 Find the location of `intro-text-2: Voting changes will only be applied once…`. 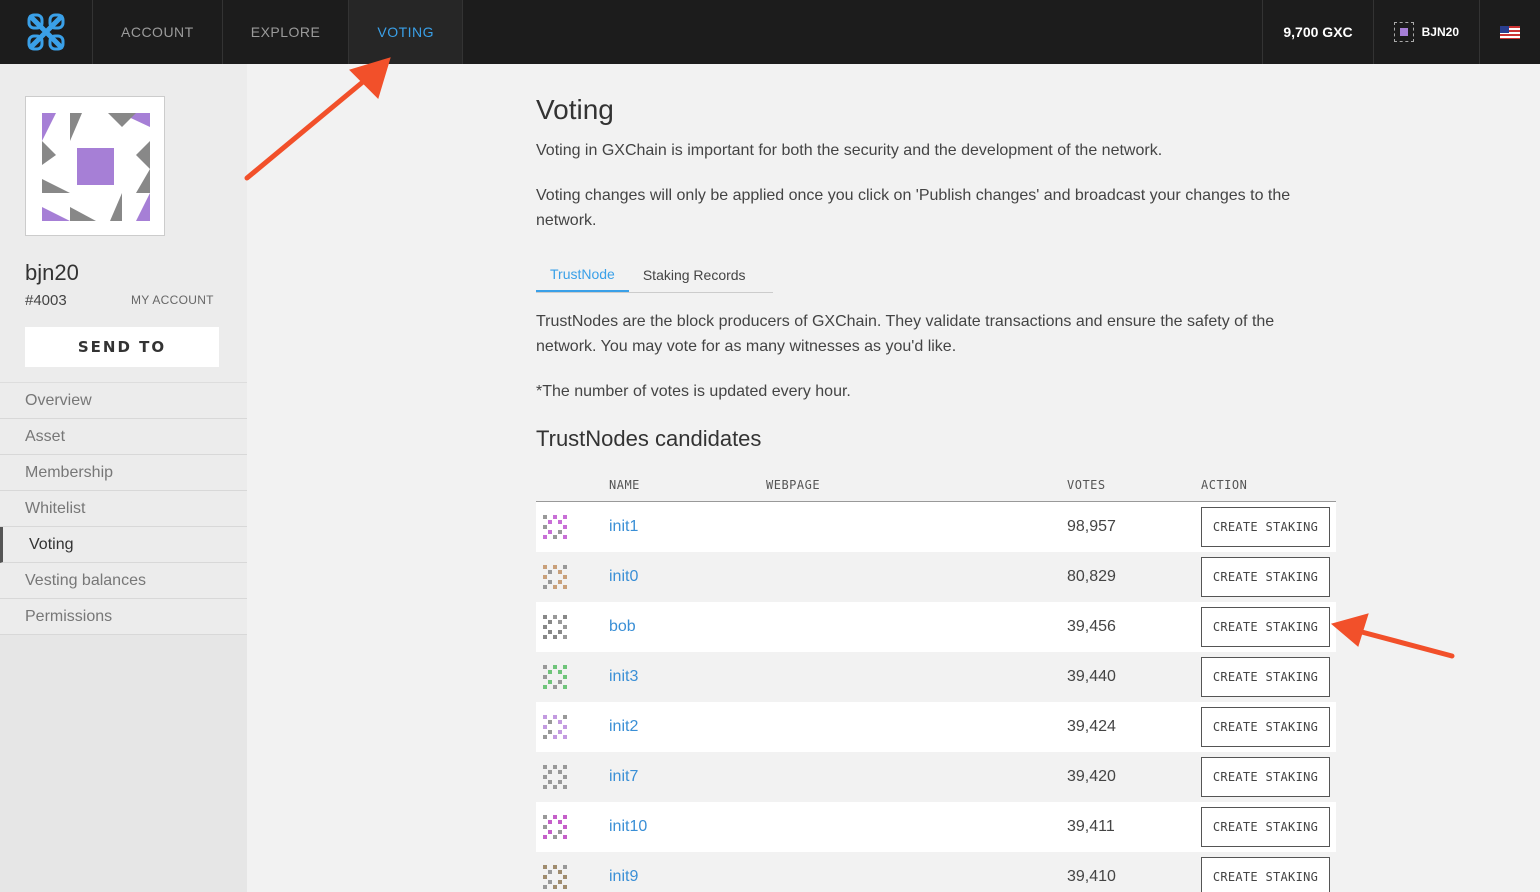

intro-text-2: Voting changes will only be applied once… is located at coordinates (913, 208).